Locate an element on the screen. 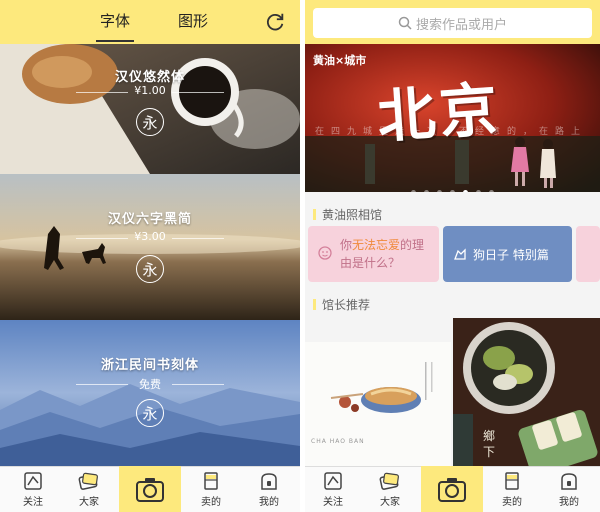  recommend-caption: CHA HAO BAN is located at coordinates (338, 441).